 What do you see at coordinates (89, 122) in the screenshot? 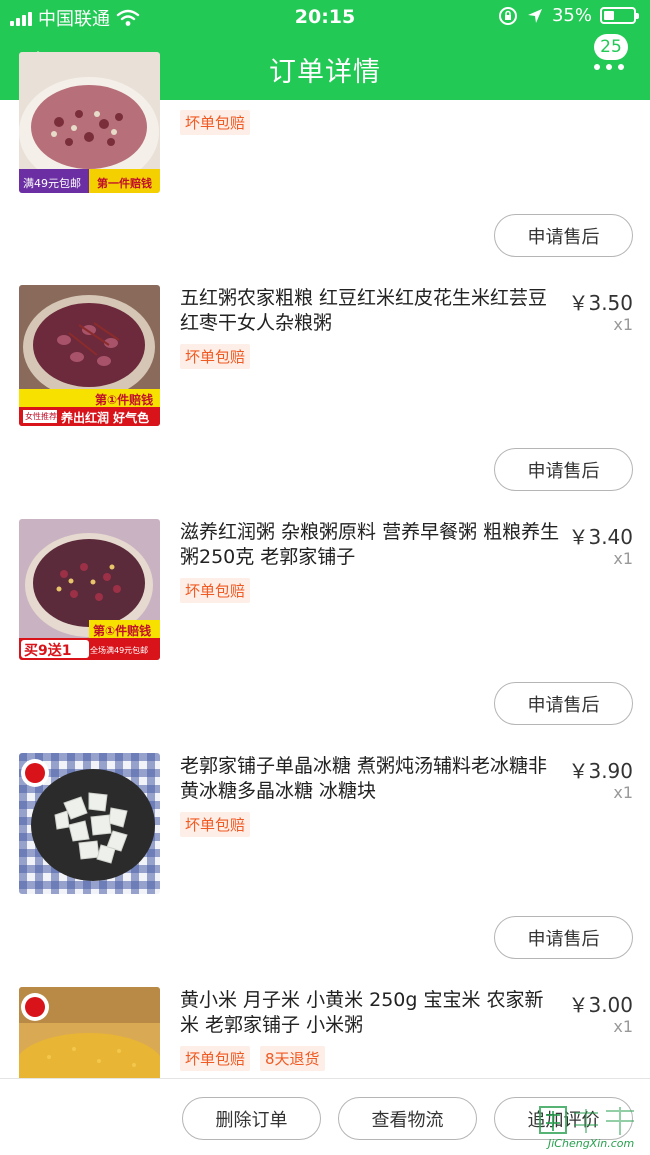
I see `product-thumbnail: 满49元包邮 第一件赔钱` at bounding box center [89, 122].